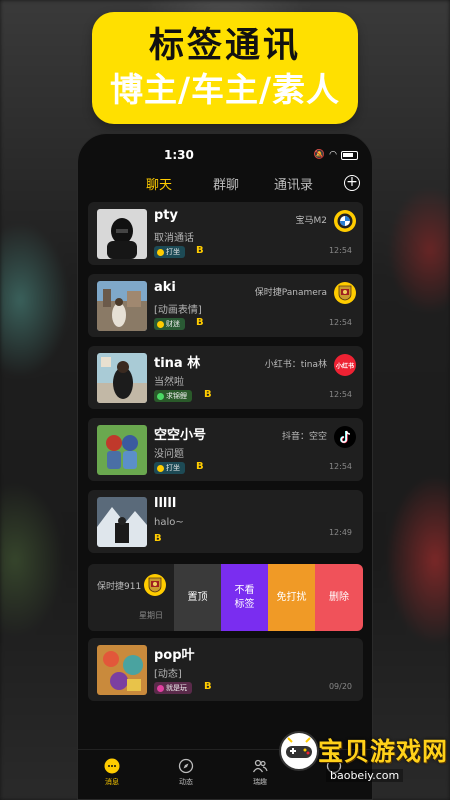 The width and height of the screenshot is (450, 800). I want to click on contact-remark: 抖音：空空, so click(304, 437).